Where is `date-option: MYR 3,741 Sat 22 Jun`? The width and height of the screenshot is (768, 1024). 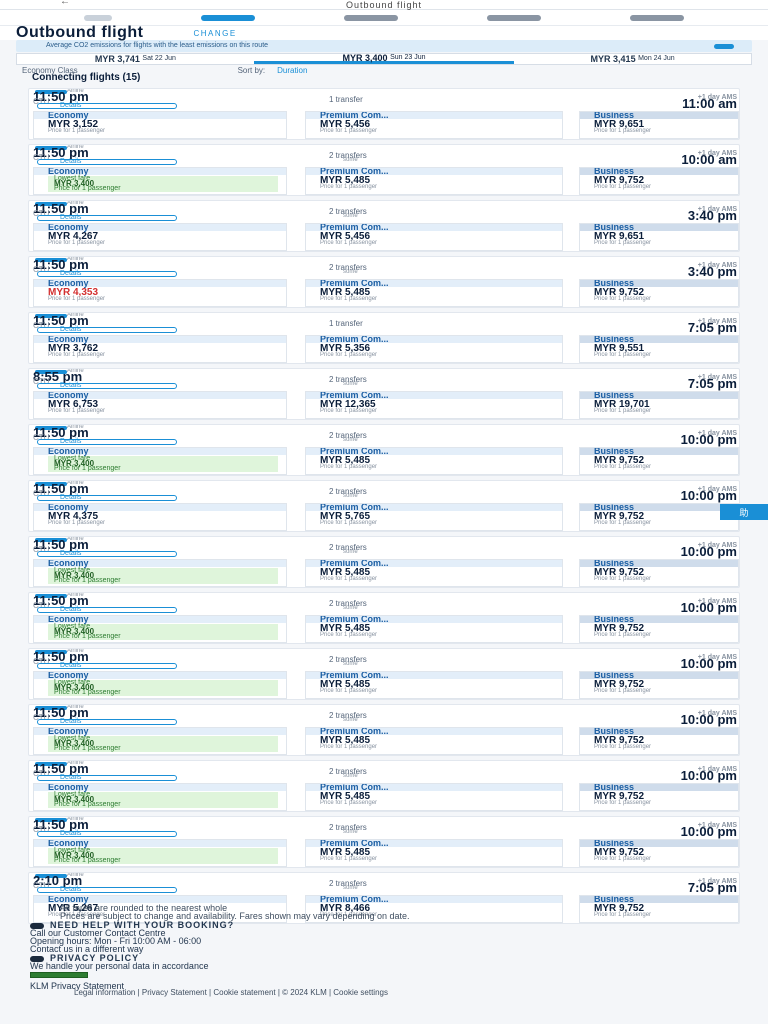 date-option: MYR 3,741 Sat 22 Jun is located at coordinates (135, 59).